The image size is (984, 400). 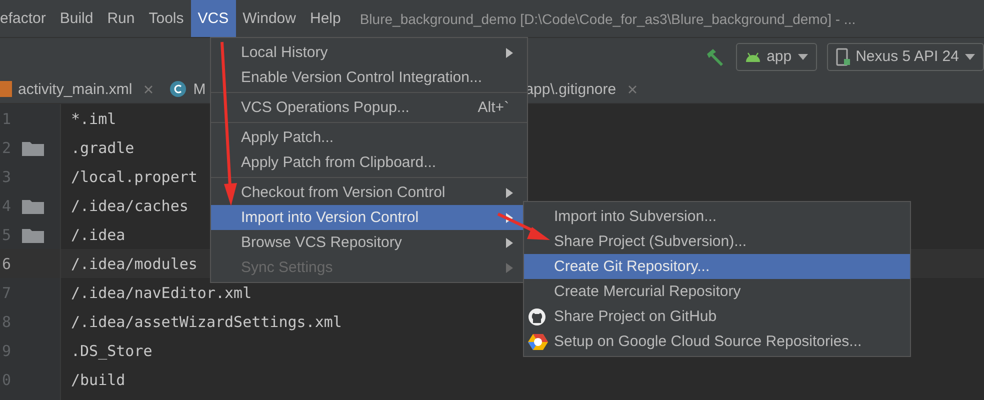 I want to click on code-line: *.iml, so click(x=93, y=119).